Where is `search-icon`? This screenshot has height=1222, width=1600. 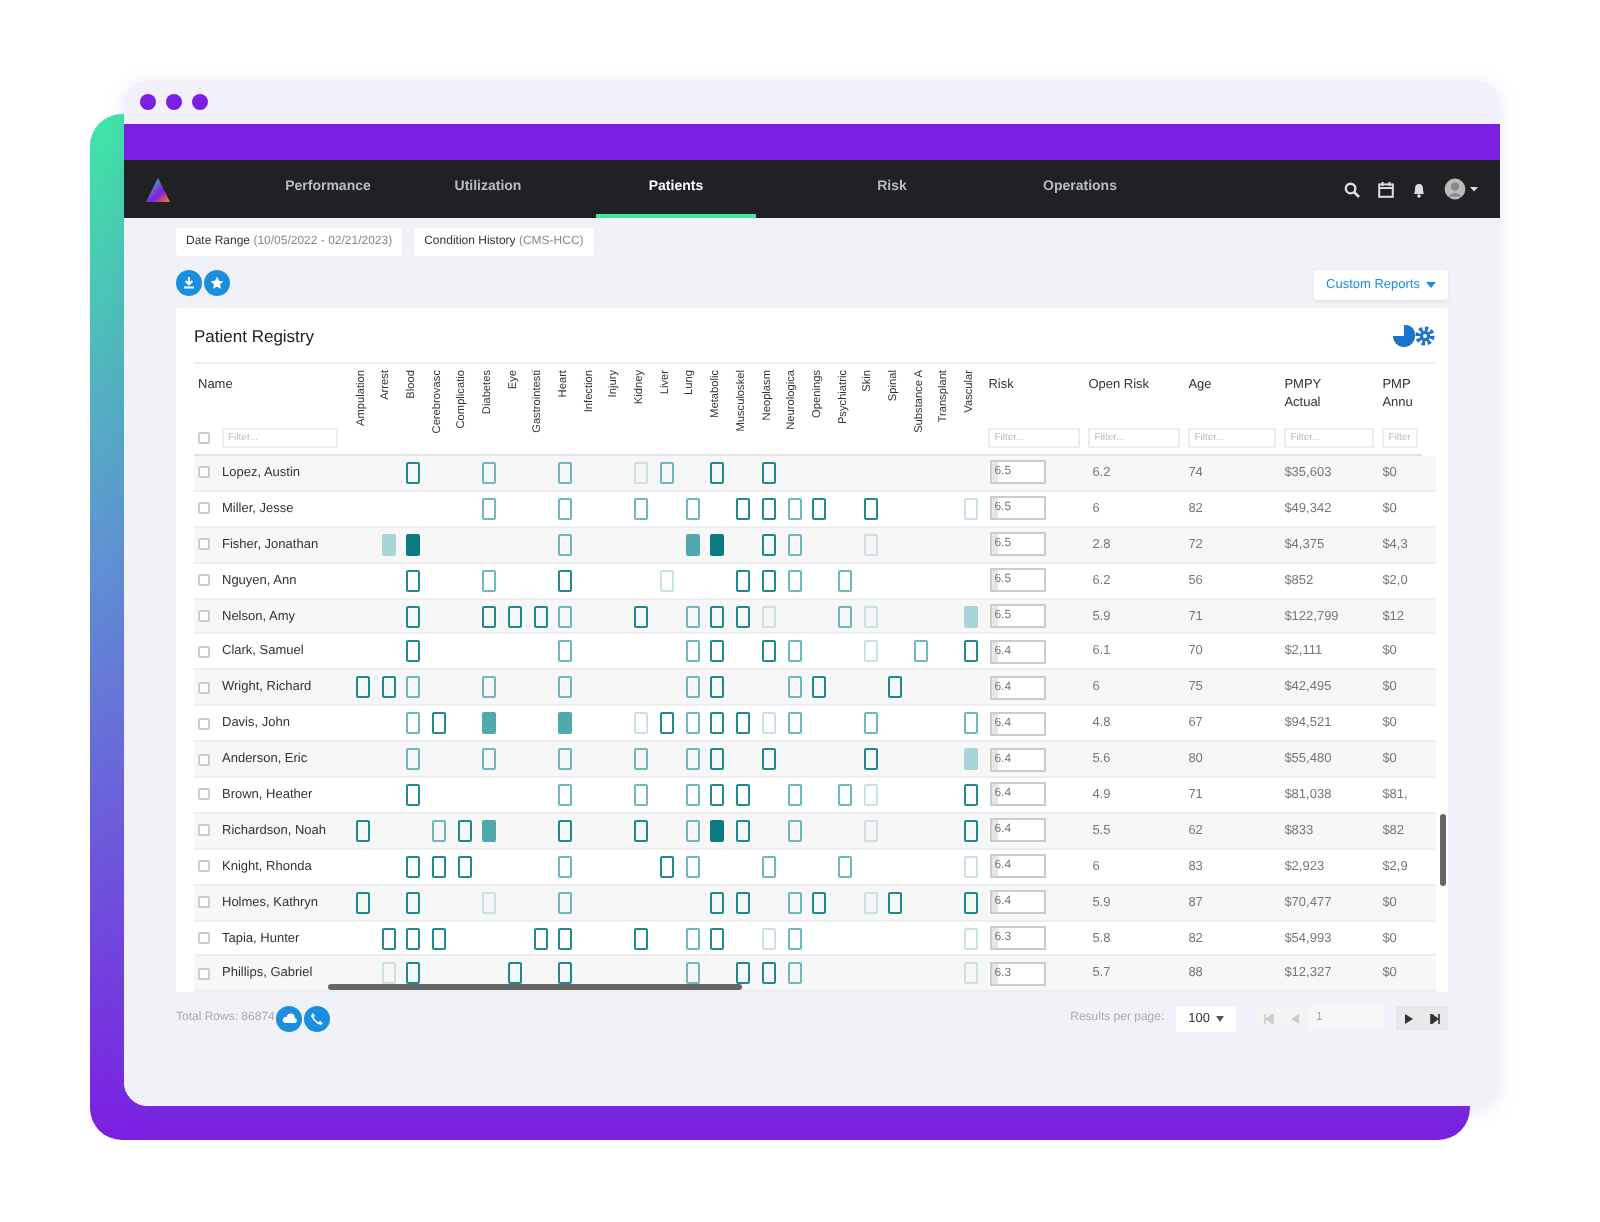
search-icon is located at coordinates (1352, 189).